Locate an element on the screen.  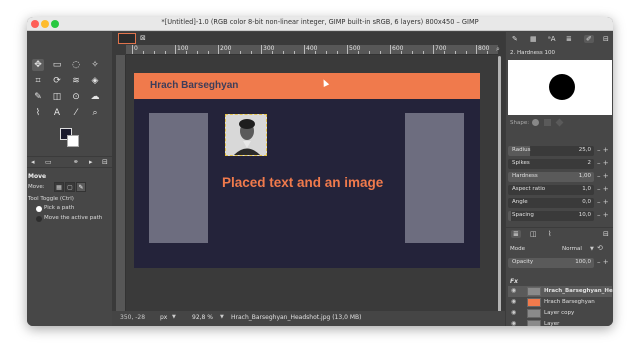
paths-tab-icon: ⌇ is located at coordinates (549, 234).